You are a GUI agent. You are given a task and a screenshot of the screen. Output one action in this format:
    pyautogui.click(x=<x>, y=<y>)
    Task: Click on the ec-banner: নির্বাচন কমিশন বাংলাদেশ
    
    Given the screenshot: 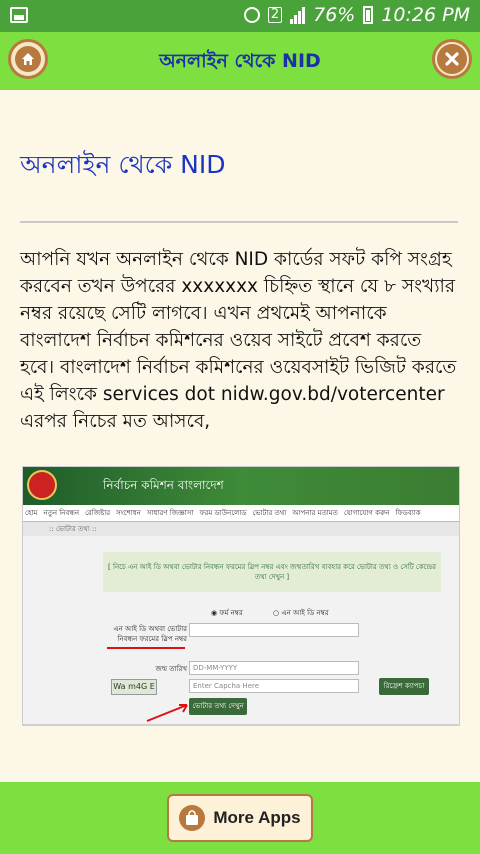 What is the action you would take?
    pyautogui.click(x=241, y=486)
    